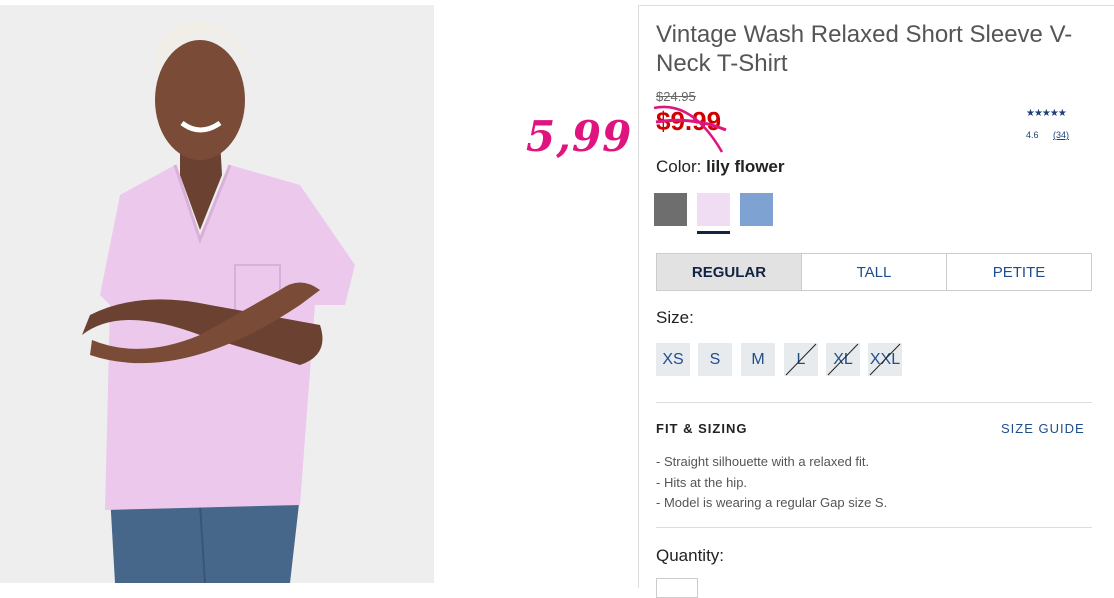 This screenshot has width=1114, height=598. I want to click on size-s-label: S, so click(715, 359).